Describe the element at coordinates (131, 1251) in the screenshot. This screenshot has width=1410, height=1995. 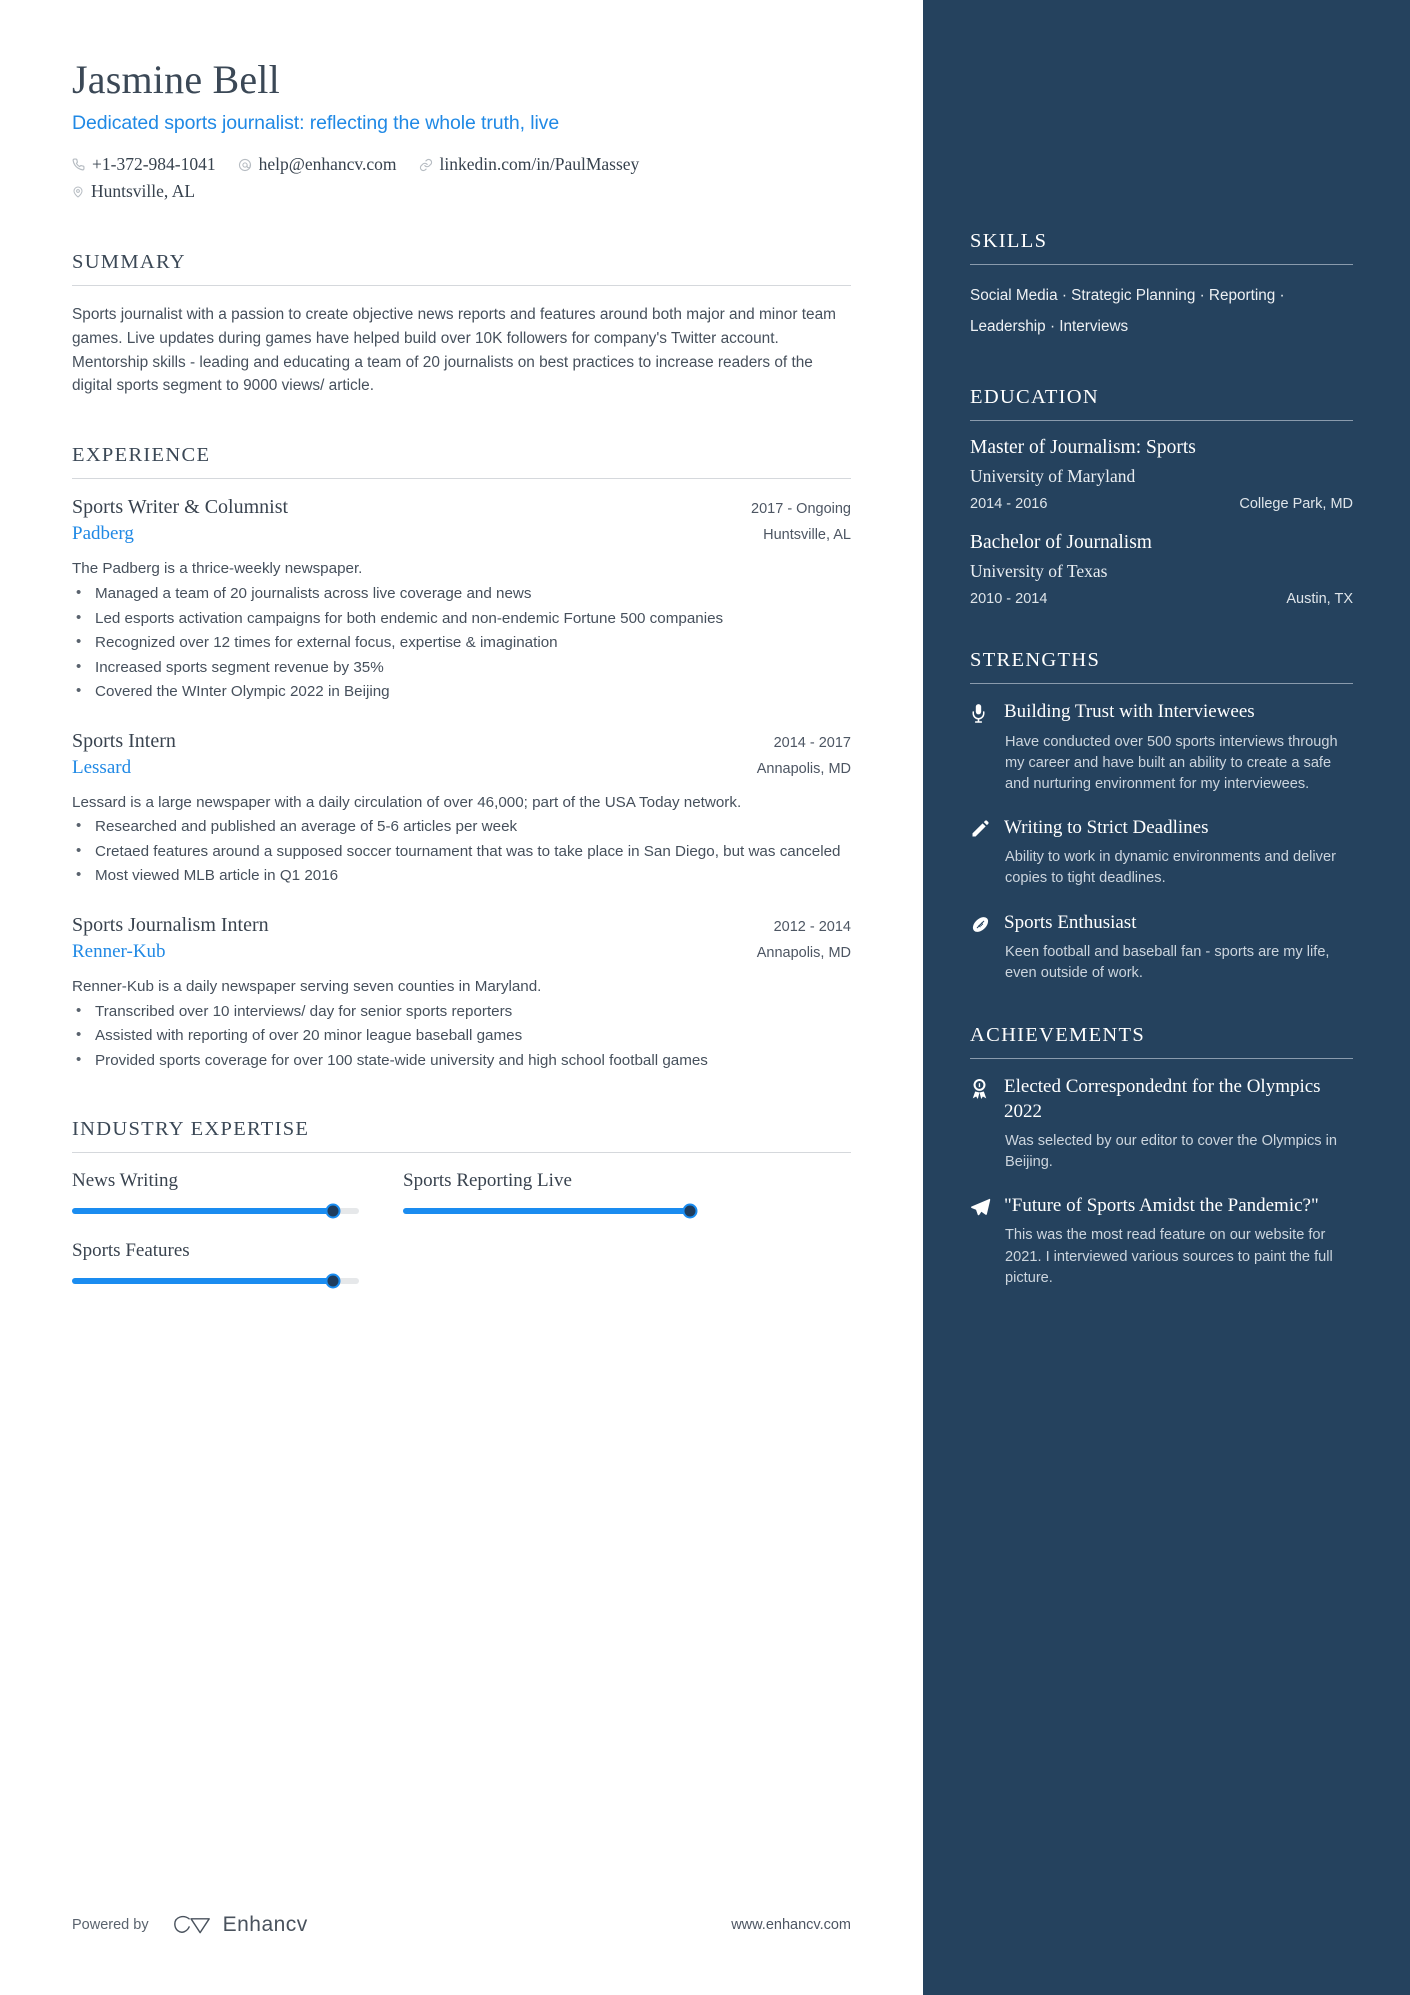
I see `expertise-label: Sports Features` at that location.